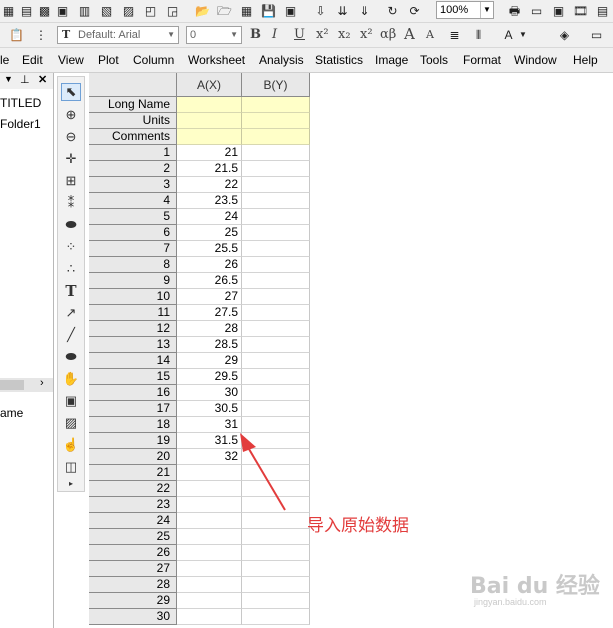 The image size is (613, 628). Describe the element at coordinates (118, 35) in the screenshot. I see `font-name-select: T Default: Arial ▼` at that location.